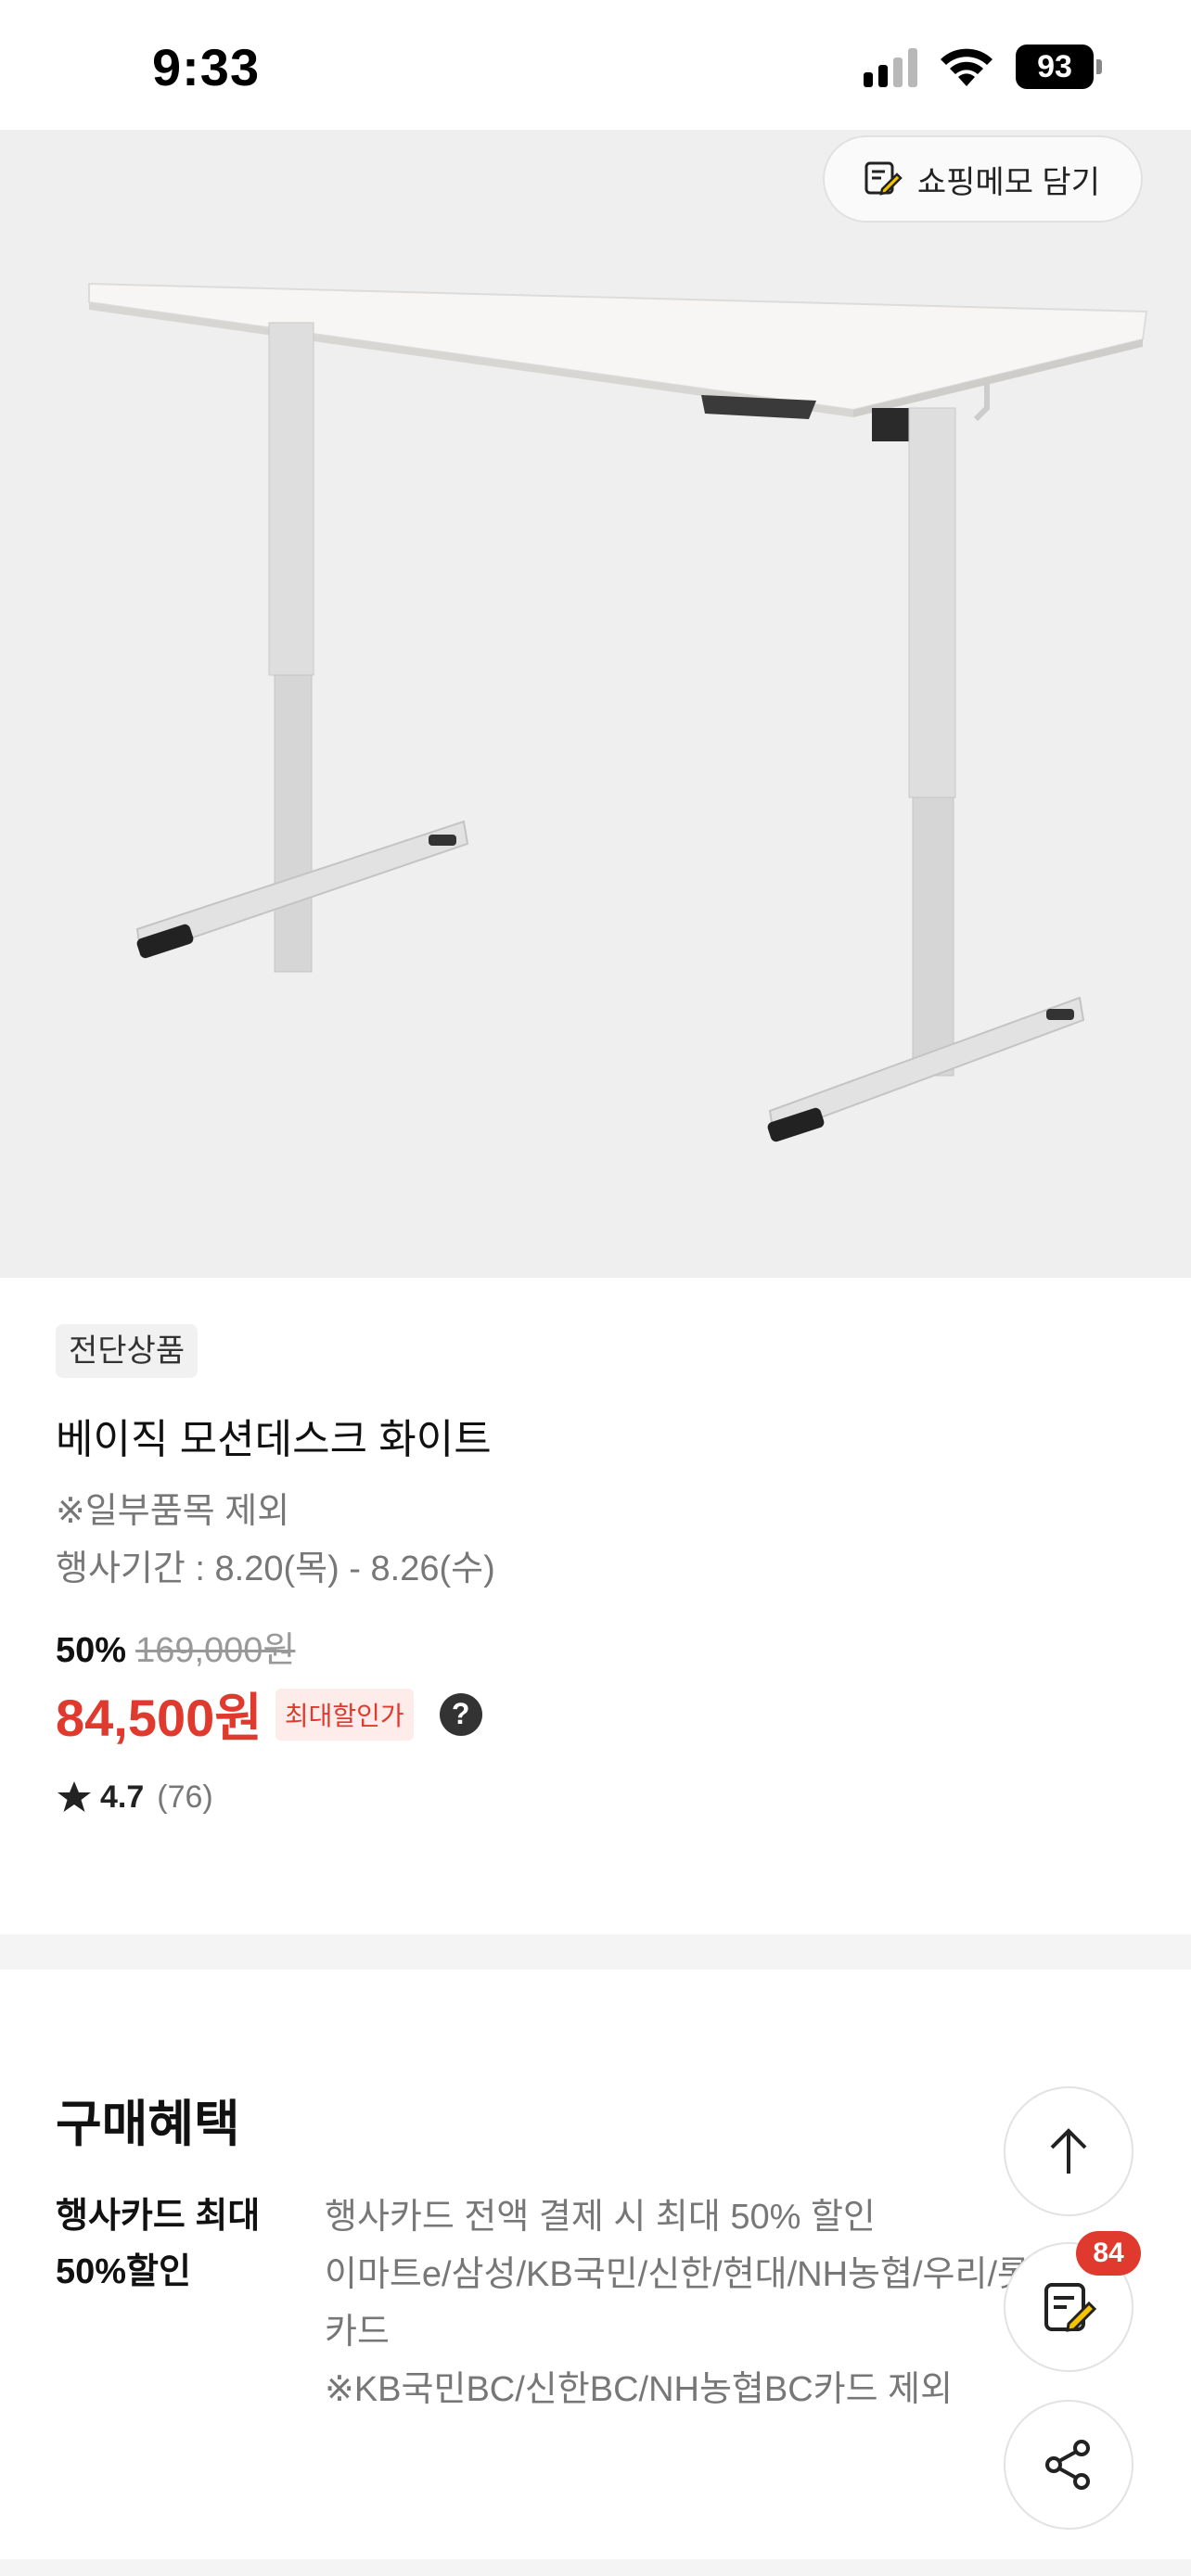 The height and width of the screenshot is (2576, 1191). Describe the element at coordinates (159, 1718) in the screenshot. I see `sale-price: 84,500원` at that location.